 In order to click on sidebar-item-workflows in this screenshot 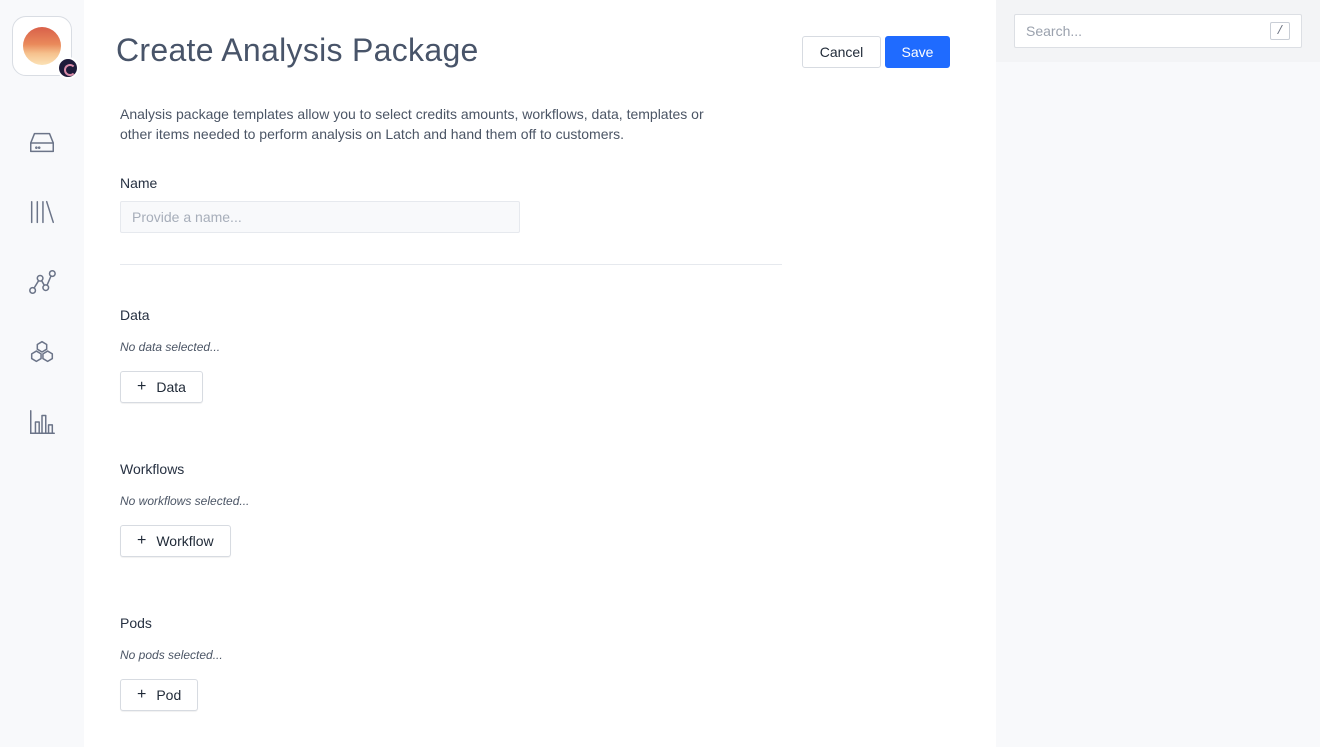, I will do `click(42, 282)`.